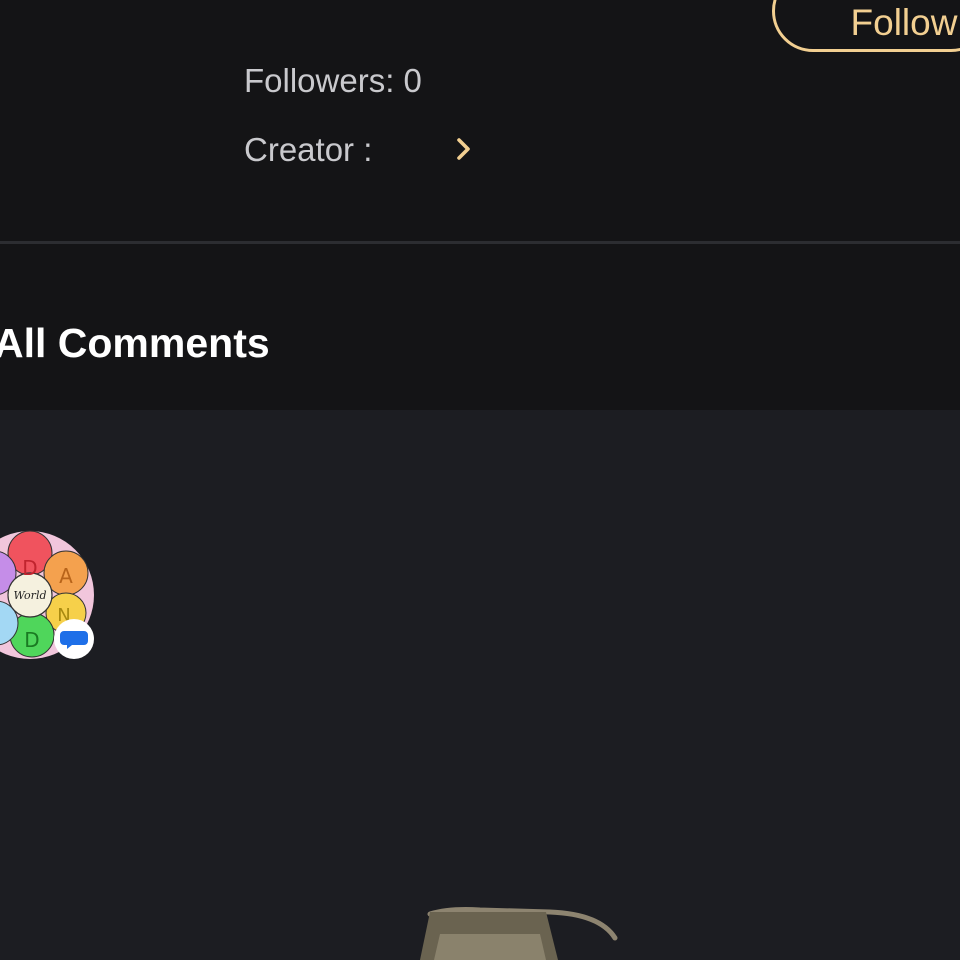 This screenshot has width=960, height=960. I want to click on follow-button: Follow, so click(866, 26).